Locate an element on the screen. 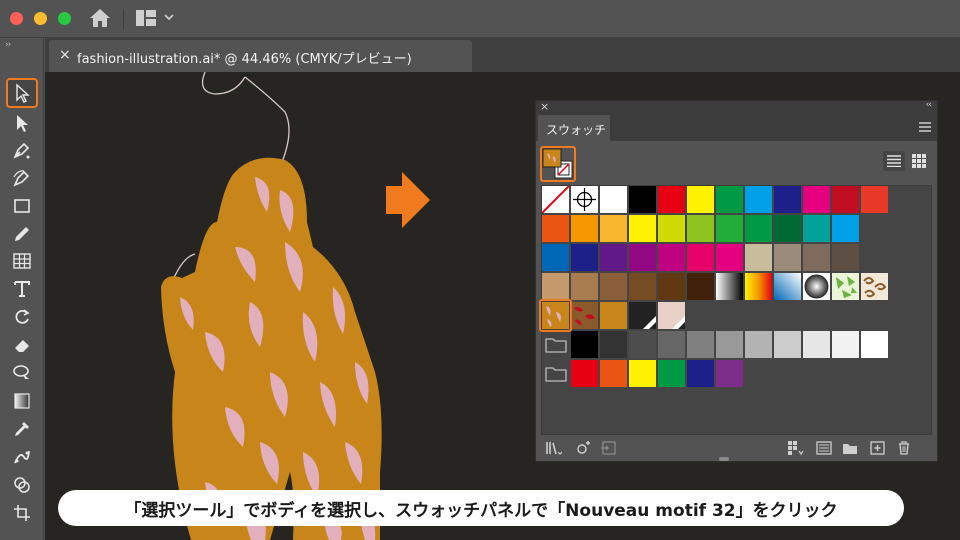 The width and height of the screenshot is (960, 540). swatch-gradient-black-white is located at coordinates (729, 286).